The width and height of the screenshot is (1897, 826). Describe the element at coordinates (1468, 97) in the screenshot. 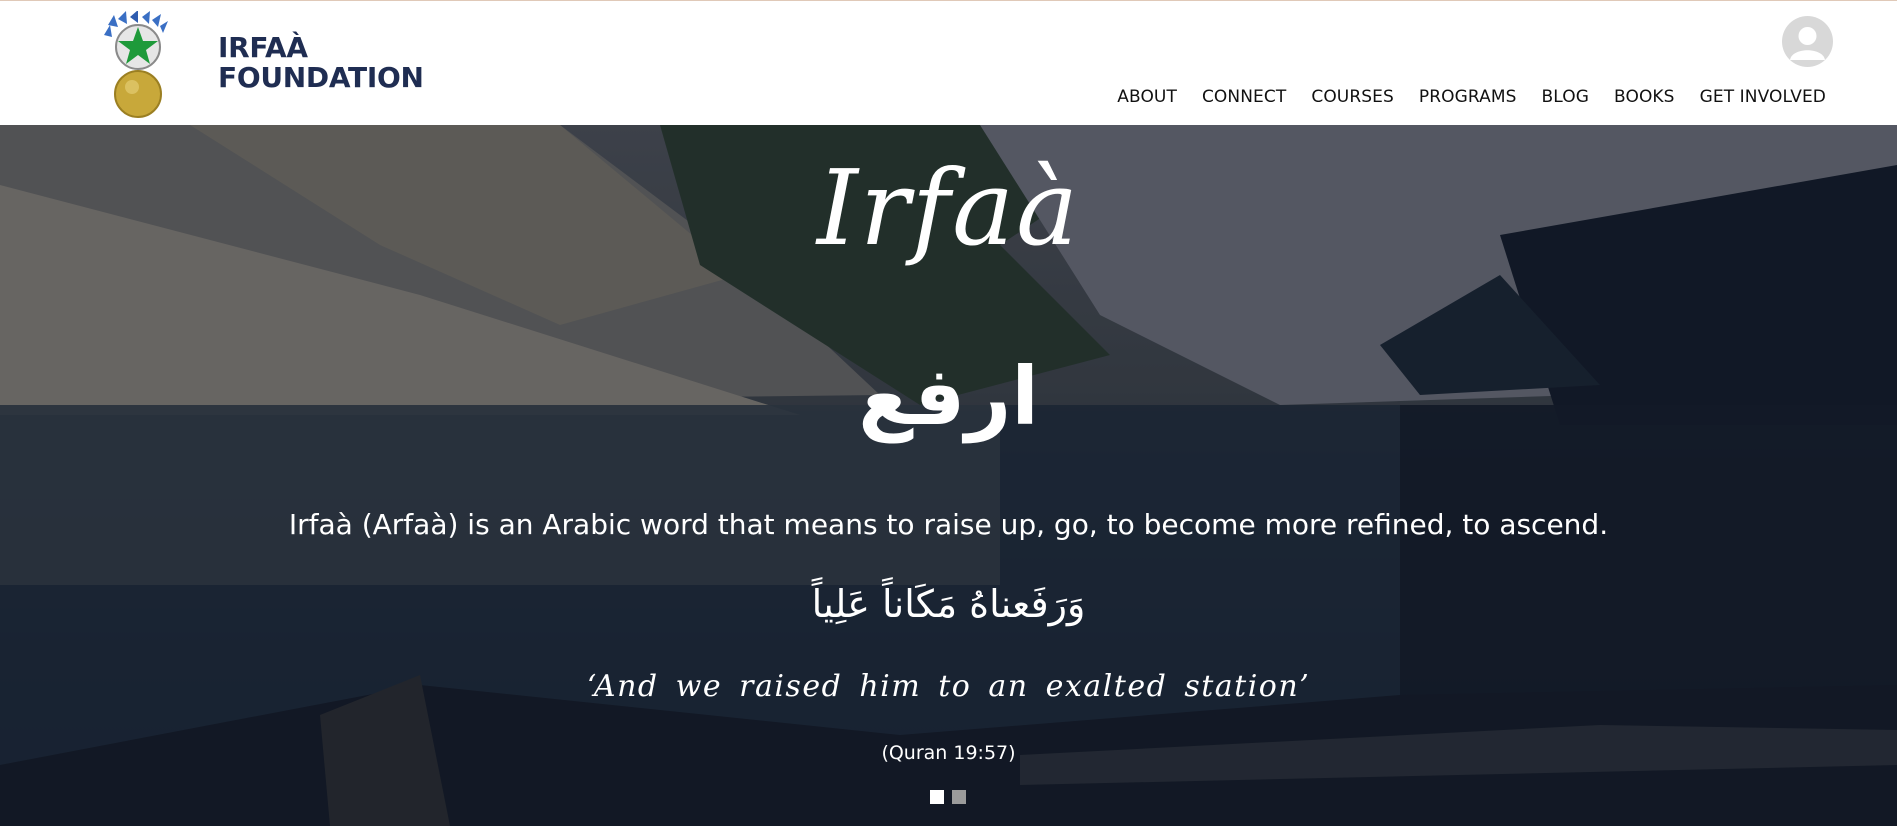

I see `nav-programs: PROGRAMS` at that location.